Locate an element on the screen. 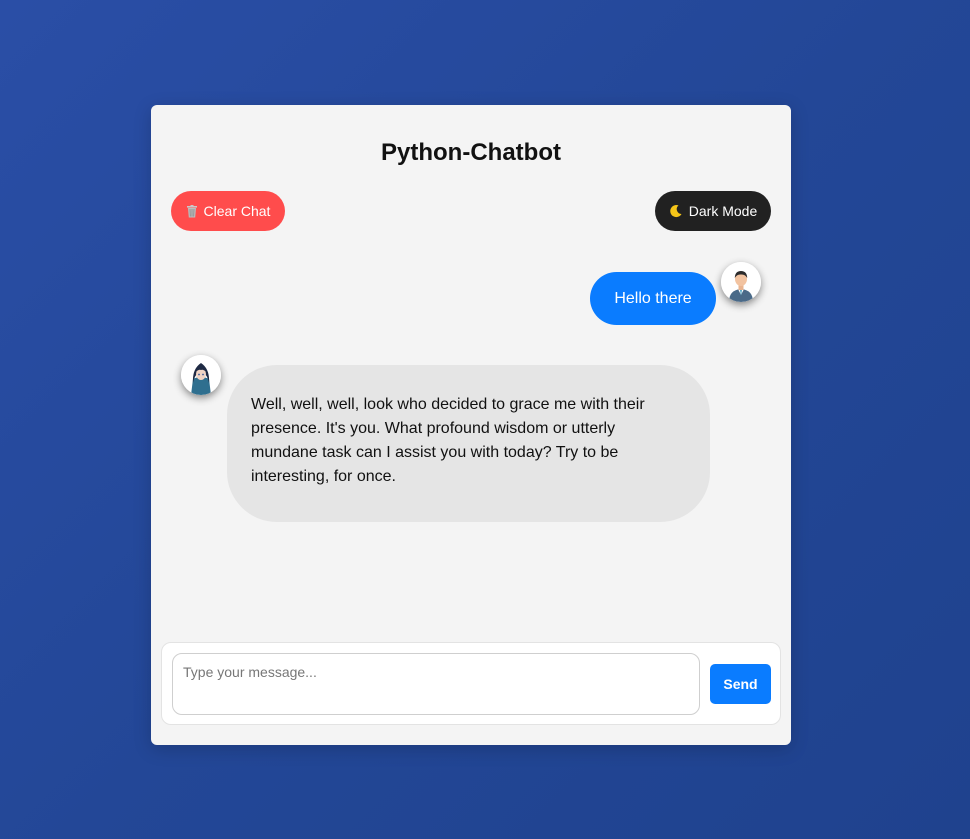 The height and width of the screenshot is (839, 970). moon-icon is located at coordinates (676, 211).